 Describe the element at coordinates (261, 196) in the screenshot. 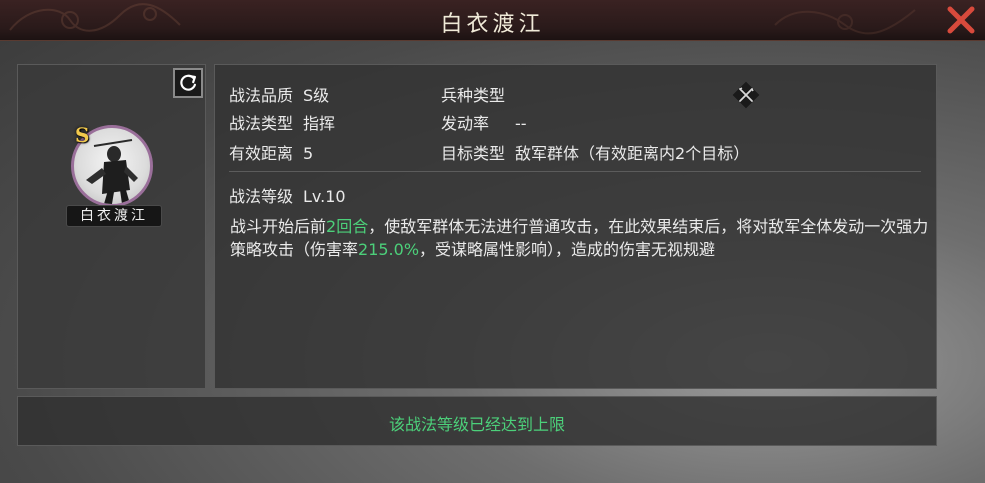

I see `level-label: 战法等级` at that location.